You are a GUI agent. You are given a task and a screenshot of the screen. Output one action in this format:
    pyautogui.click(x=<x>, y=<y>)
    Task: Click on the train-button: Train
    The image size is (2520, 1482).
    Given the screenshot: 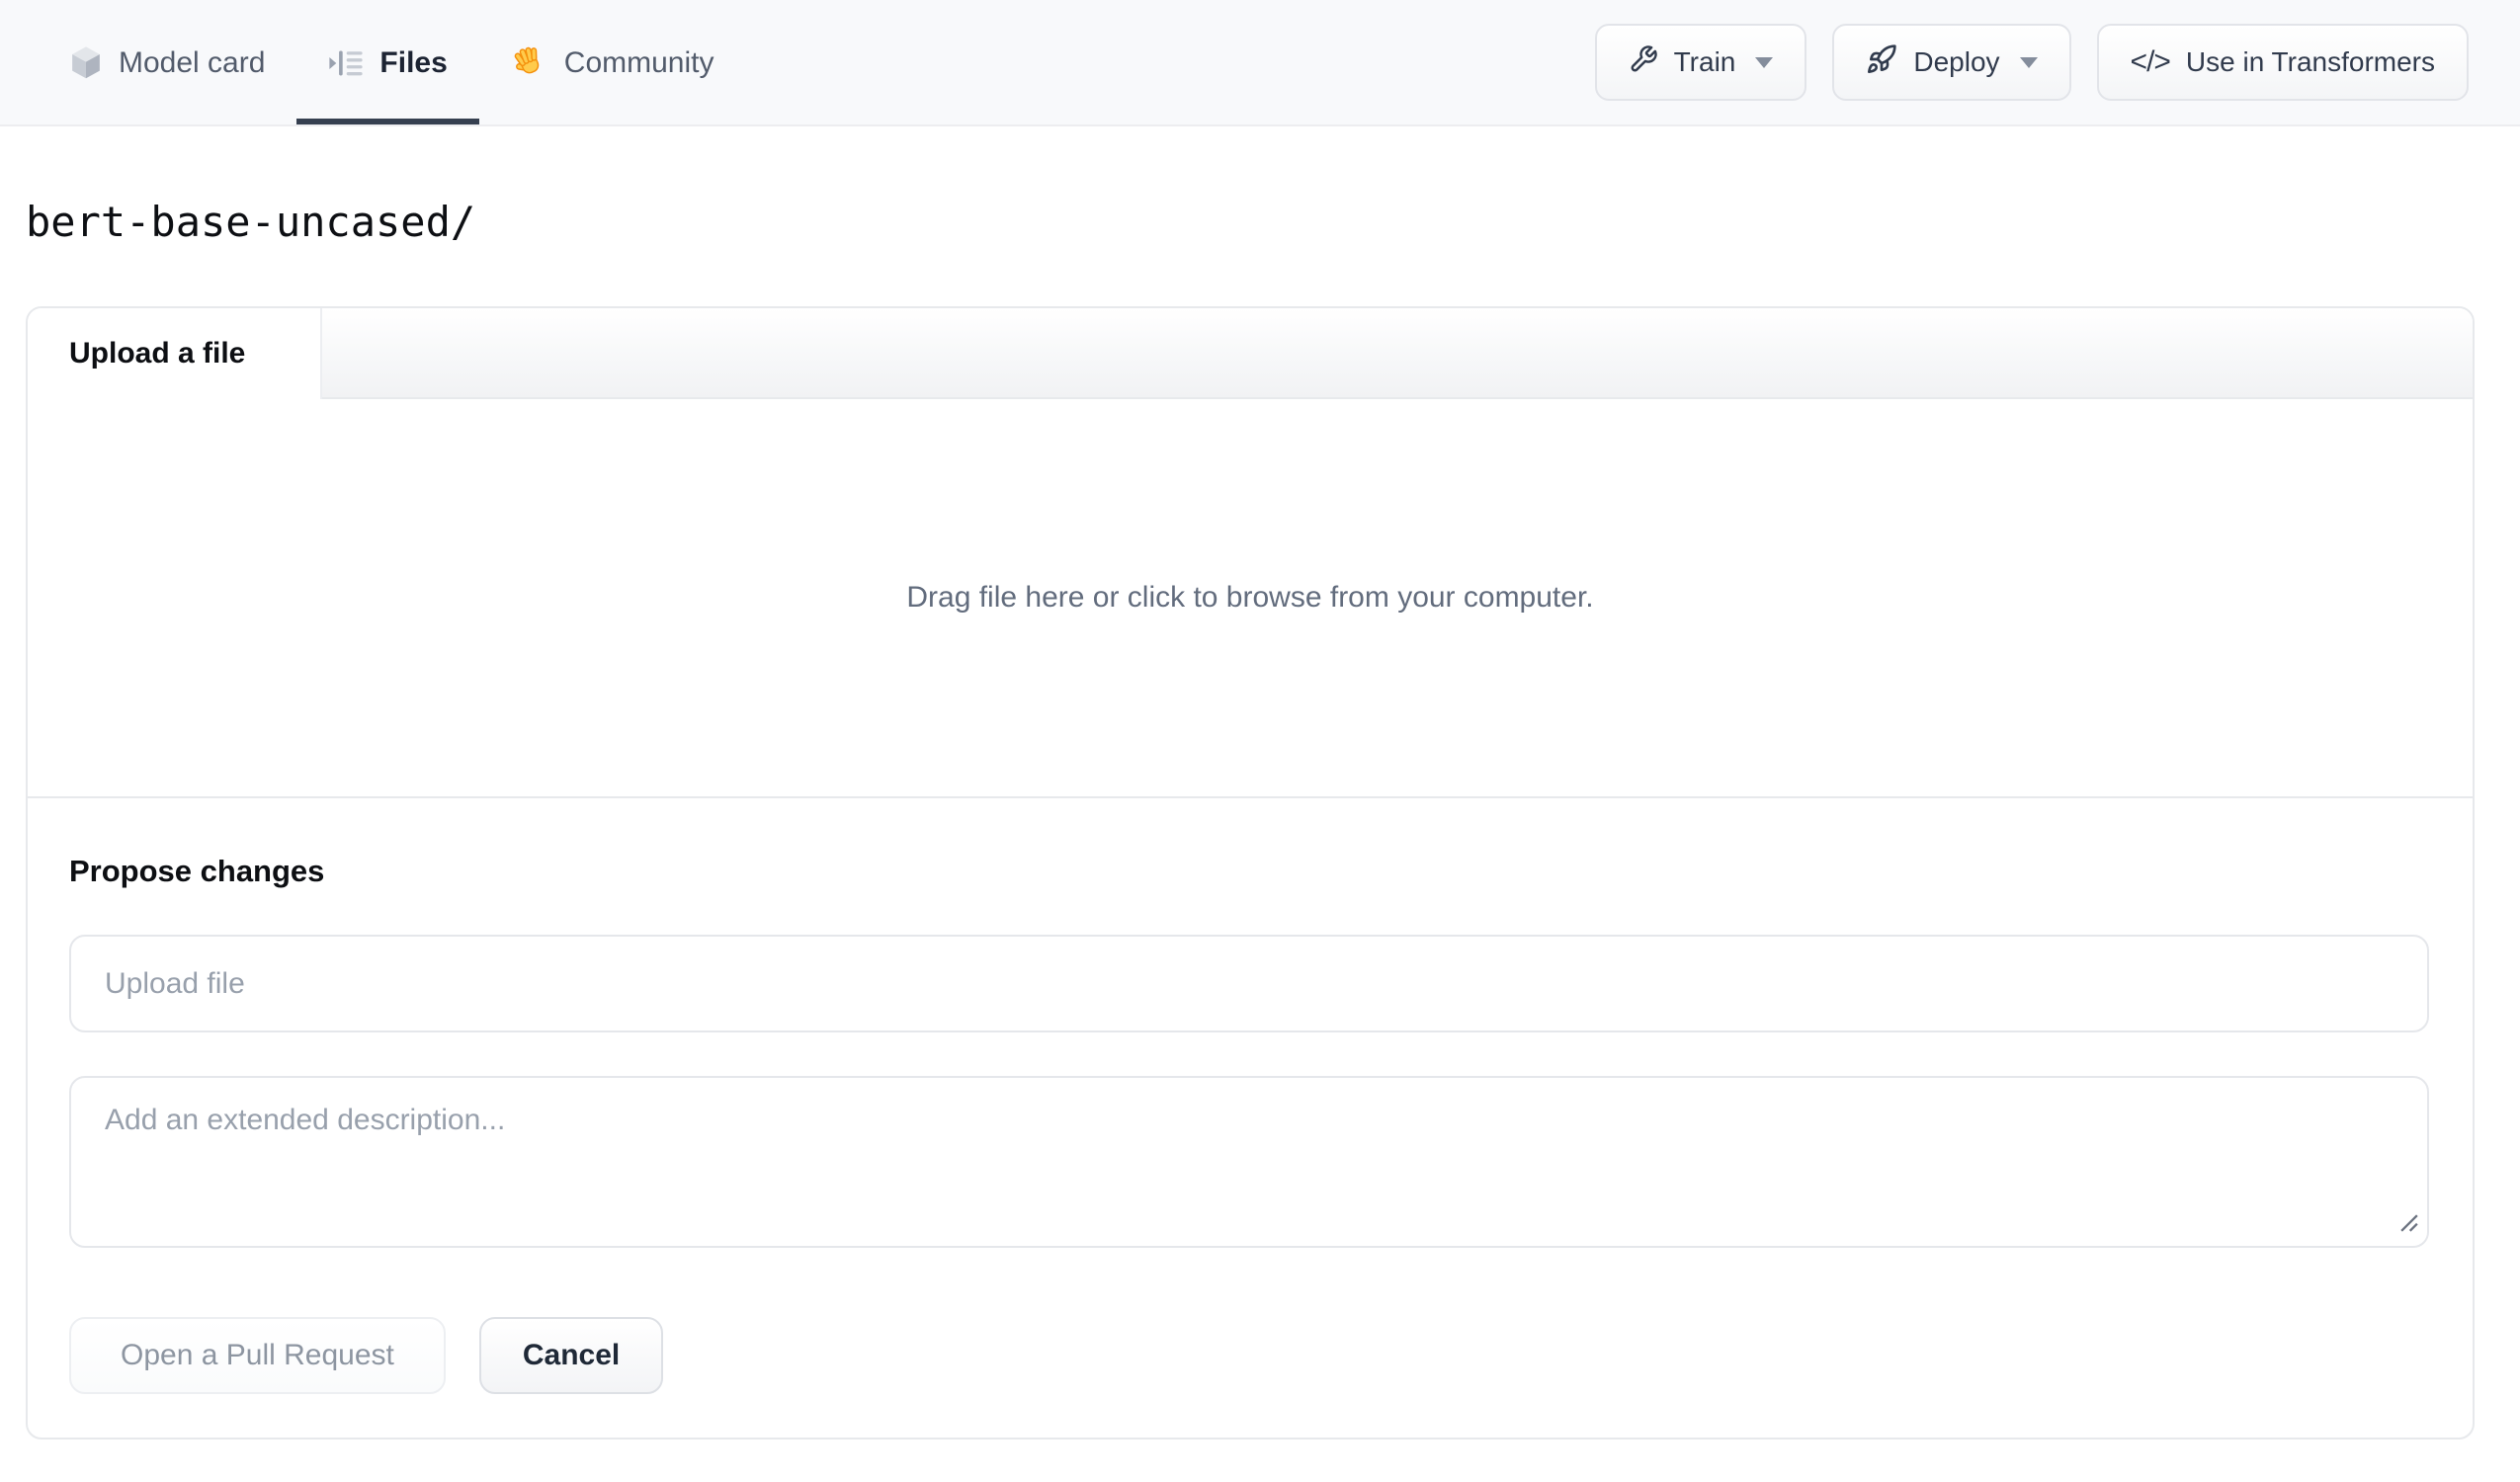 What is the action you would take?
    pyautogui.click(x=1700, y=62)
    